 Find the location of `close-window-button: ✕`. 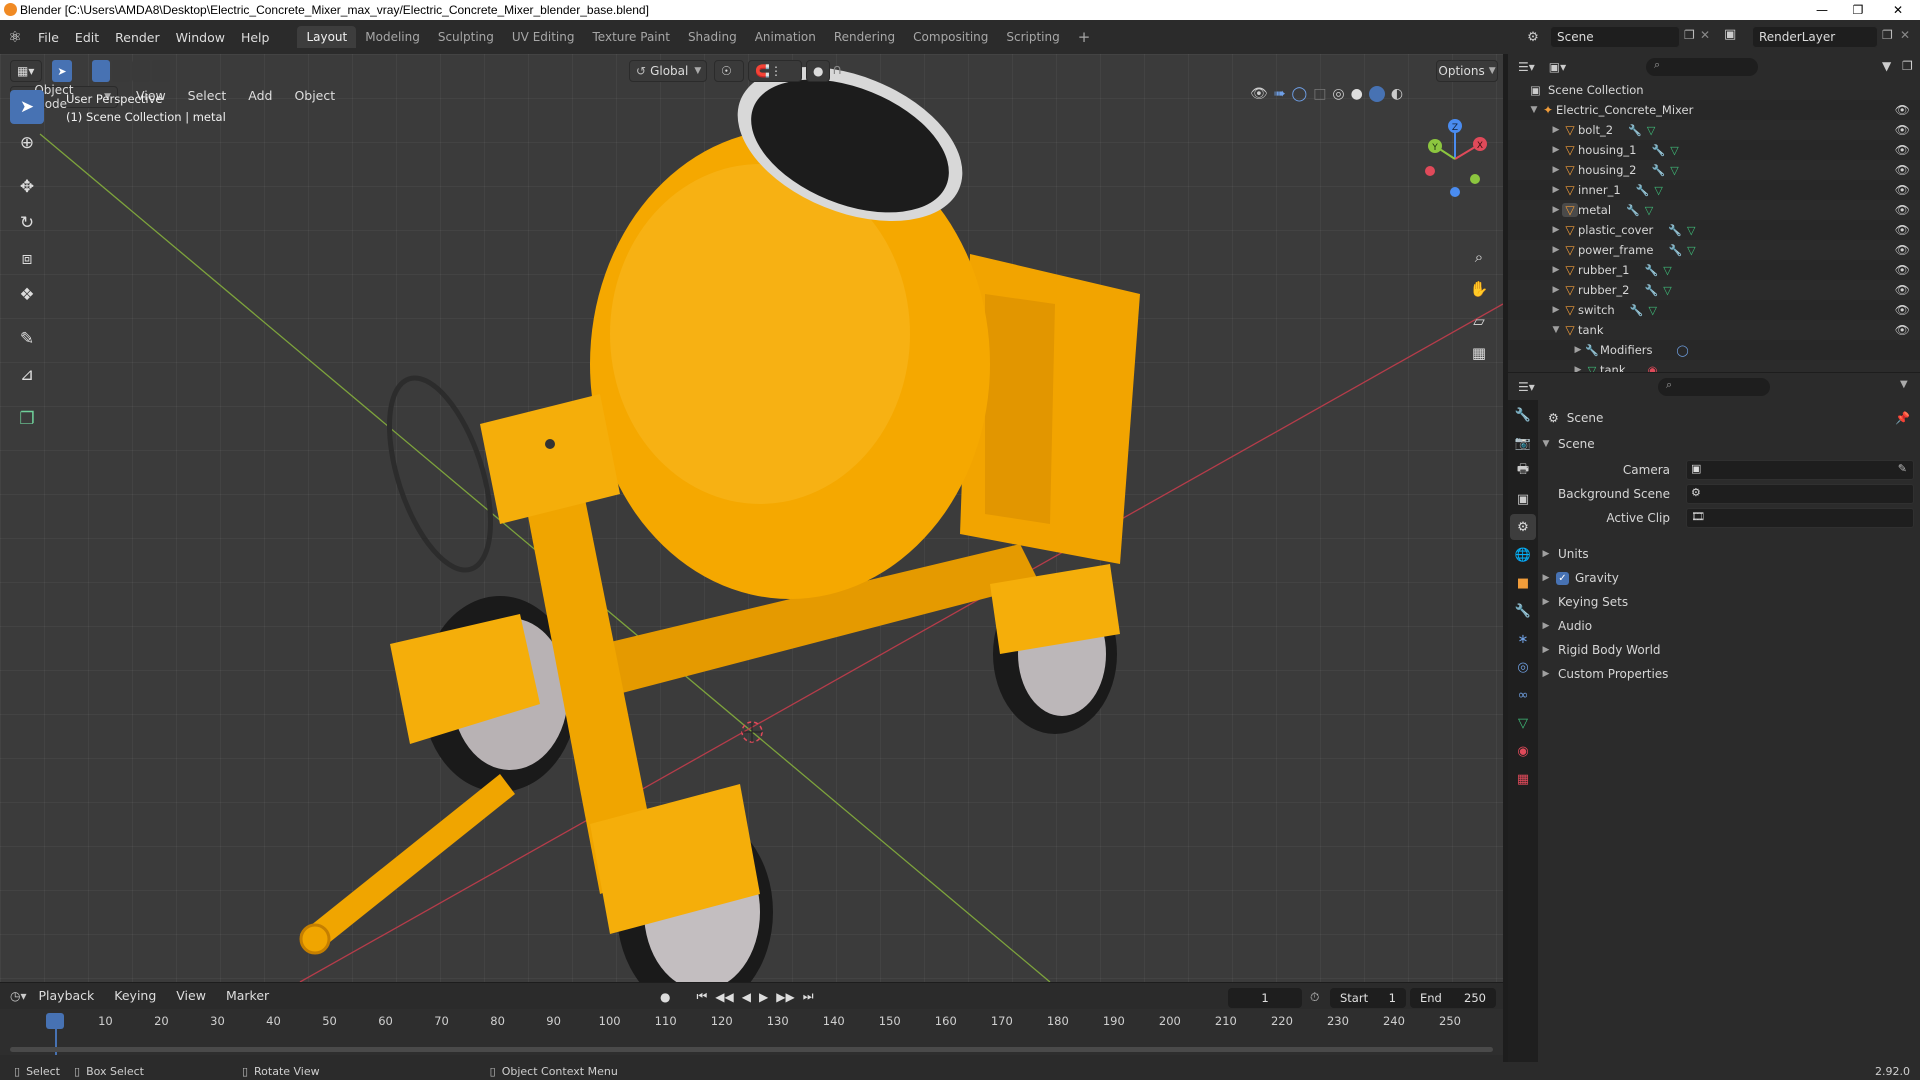

close-window-button: ✕ is located at coordinates (1898, 10).